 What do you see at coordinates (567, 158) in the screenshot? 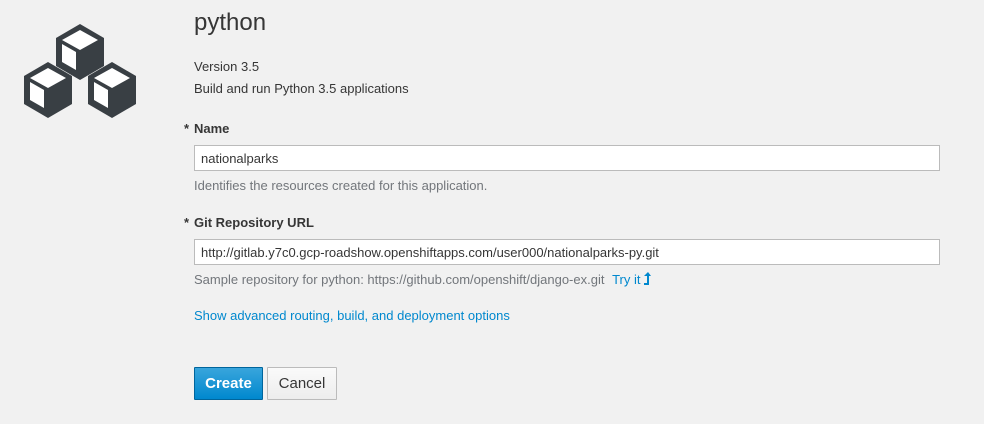
I see `name-input` at bounding box center [567, 158].